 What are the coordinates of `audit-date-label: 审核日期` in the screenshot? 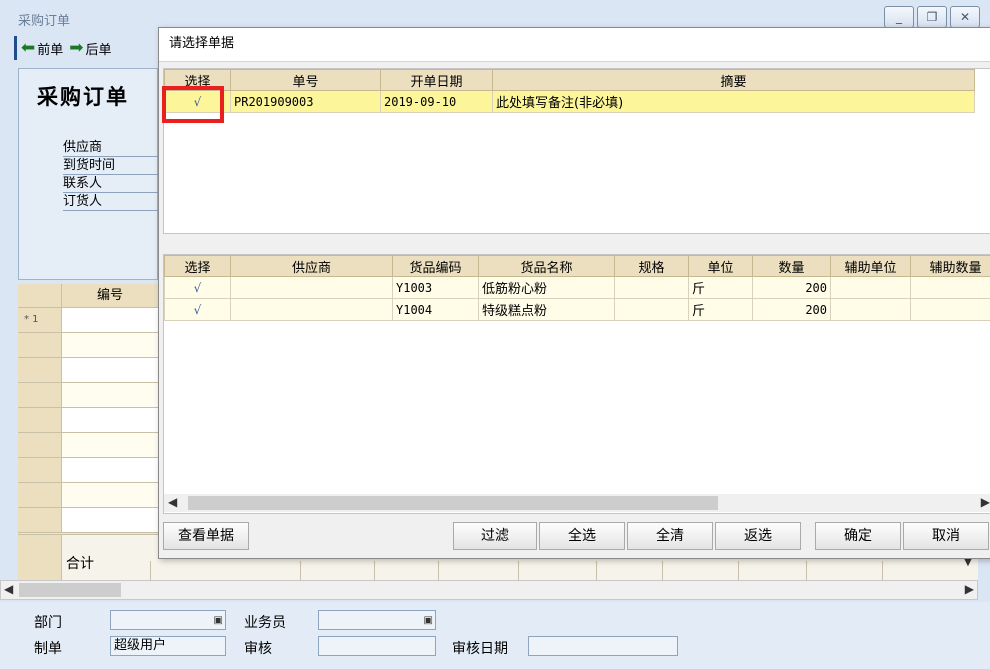 It's located at (480, 649).